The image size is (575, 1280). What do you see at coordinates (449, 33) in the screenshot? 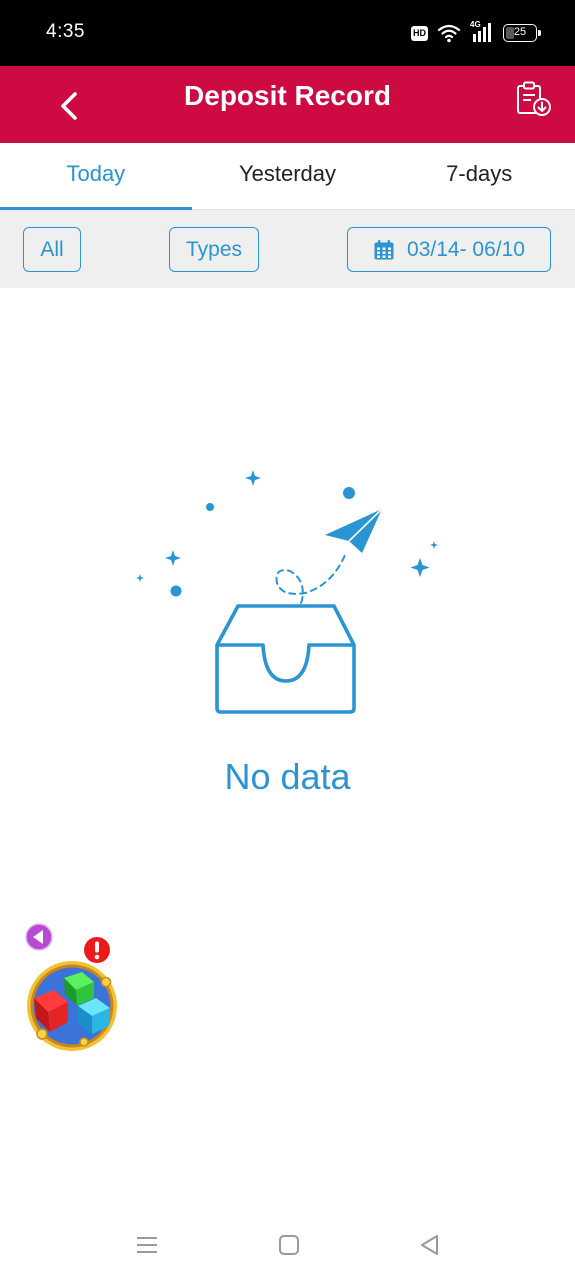
I see `wifi-icon` at bounding box center [449, 33].